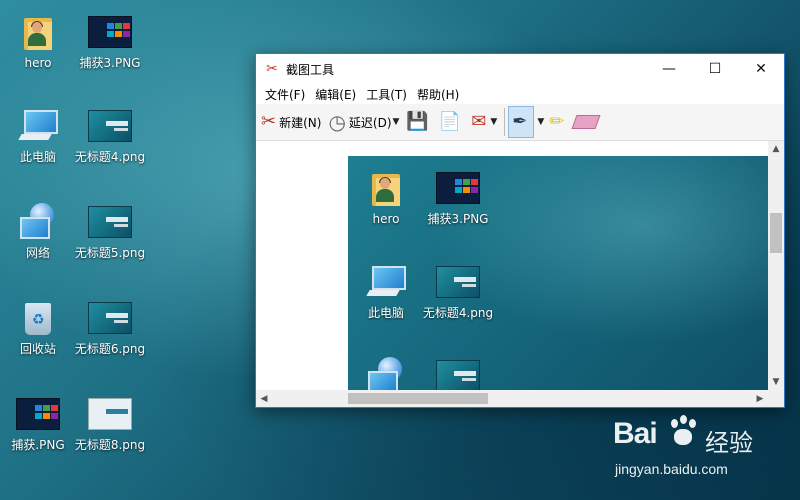 The height and width of the screenshot is (500, 800). Describe the element at coordinates (386, 219) in the screenshot. I see `captured-icon-label: hero` at that location.